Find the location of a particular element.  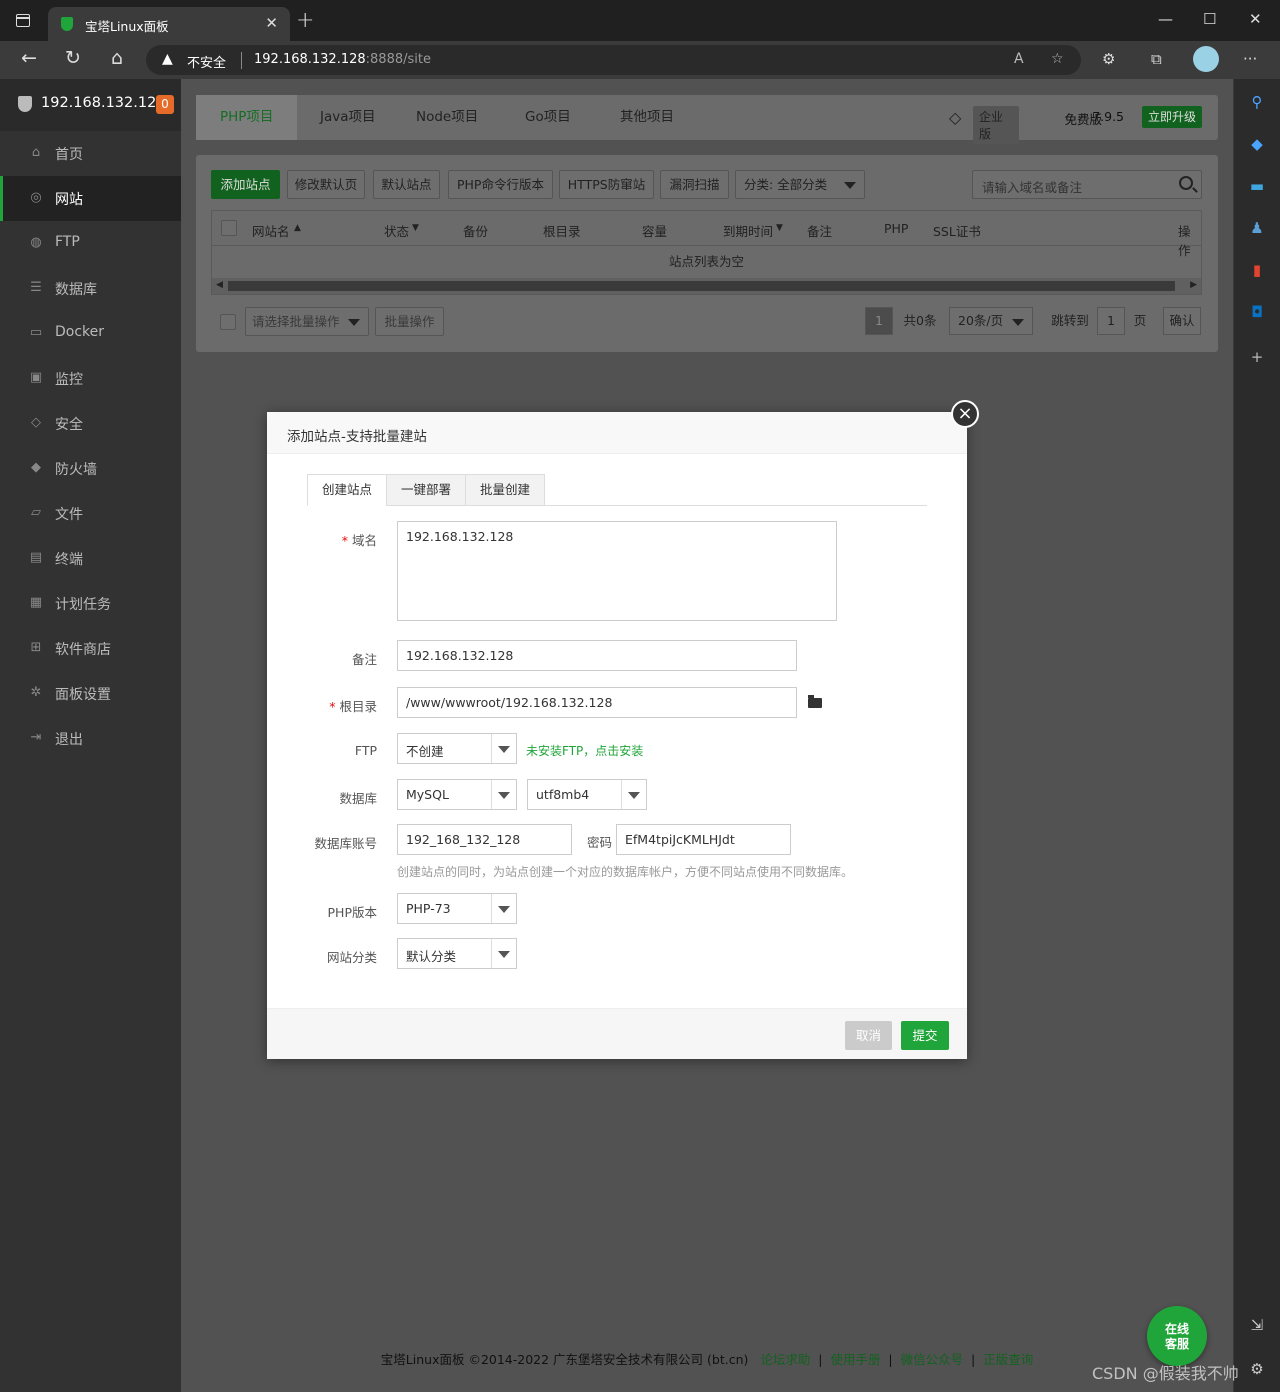

extensions-icon: ⚙ is located at coordinates (1108, 59).